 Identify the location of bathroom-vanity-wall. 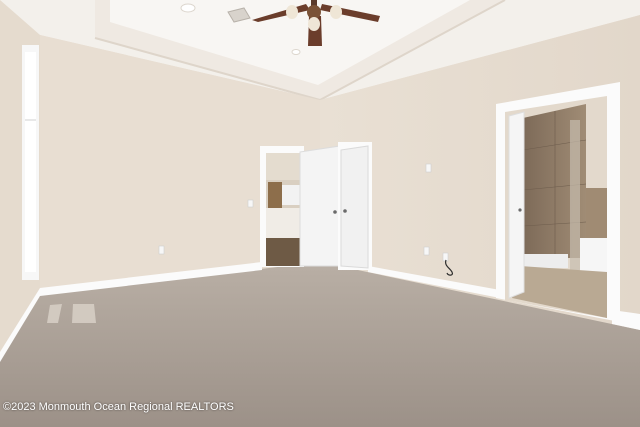
(596, 213).